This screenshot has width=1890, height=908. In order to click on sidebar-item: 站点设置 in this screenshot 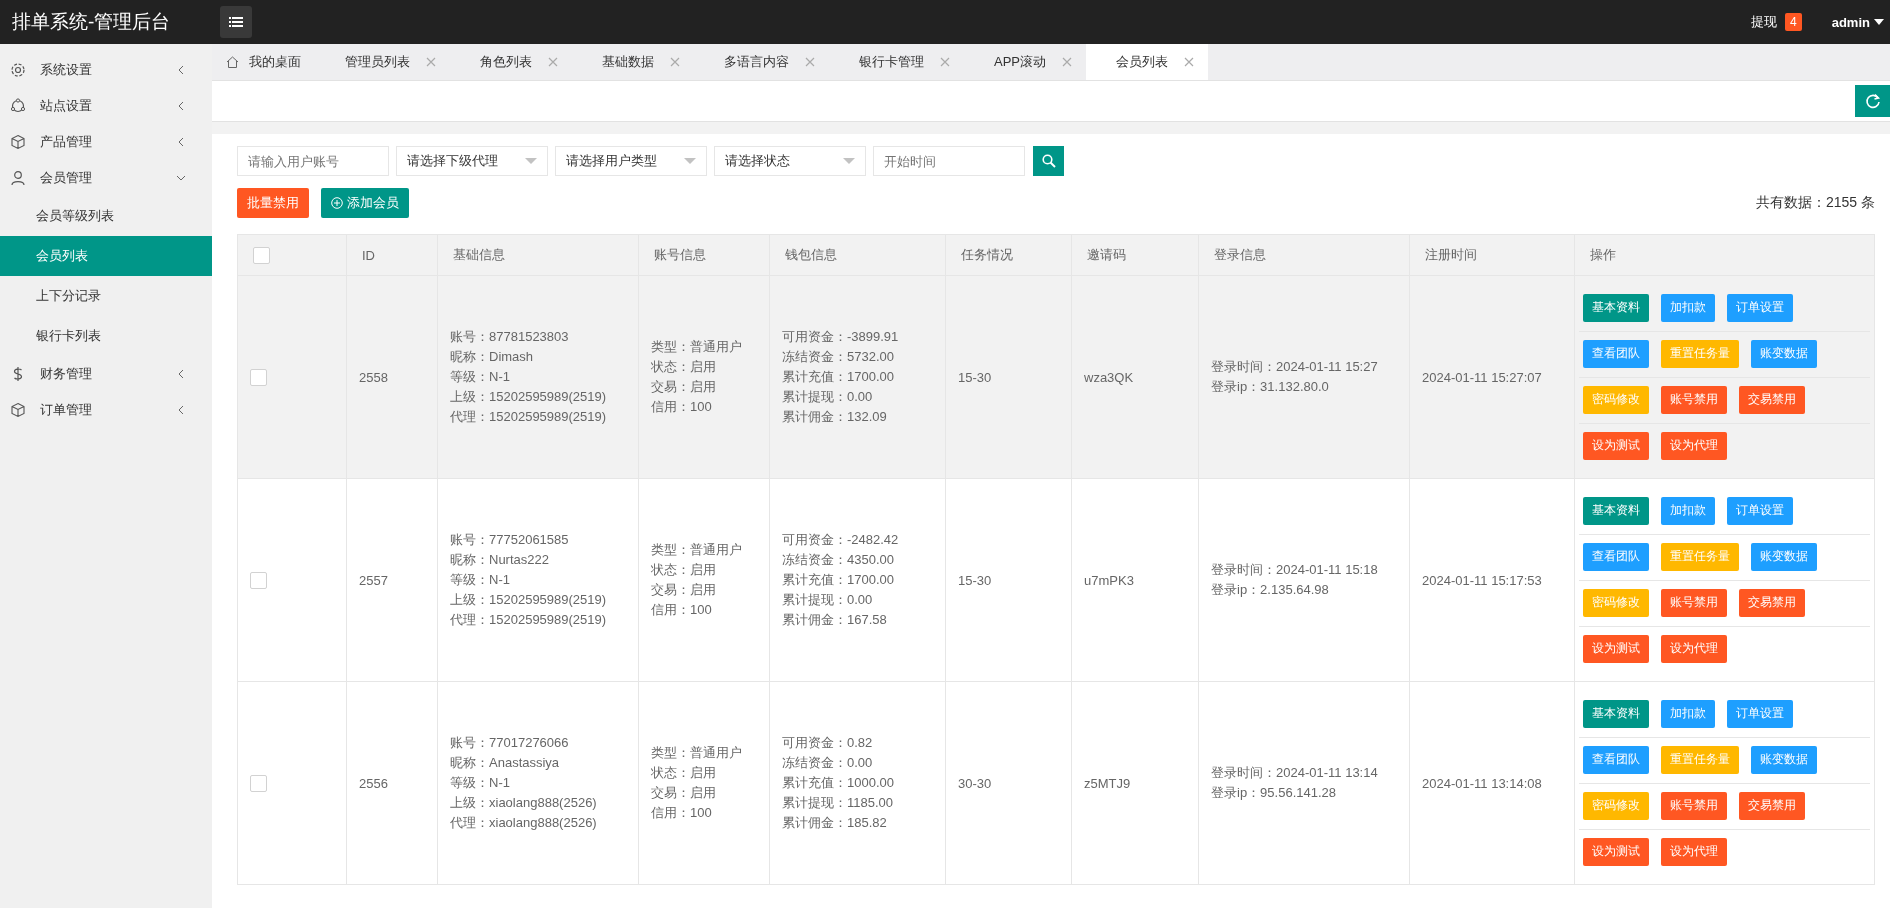, I will do `click(106, 106)`.